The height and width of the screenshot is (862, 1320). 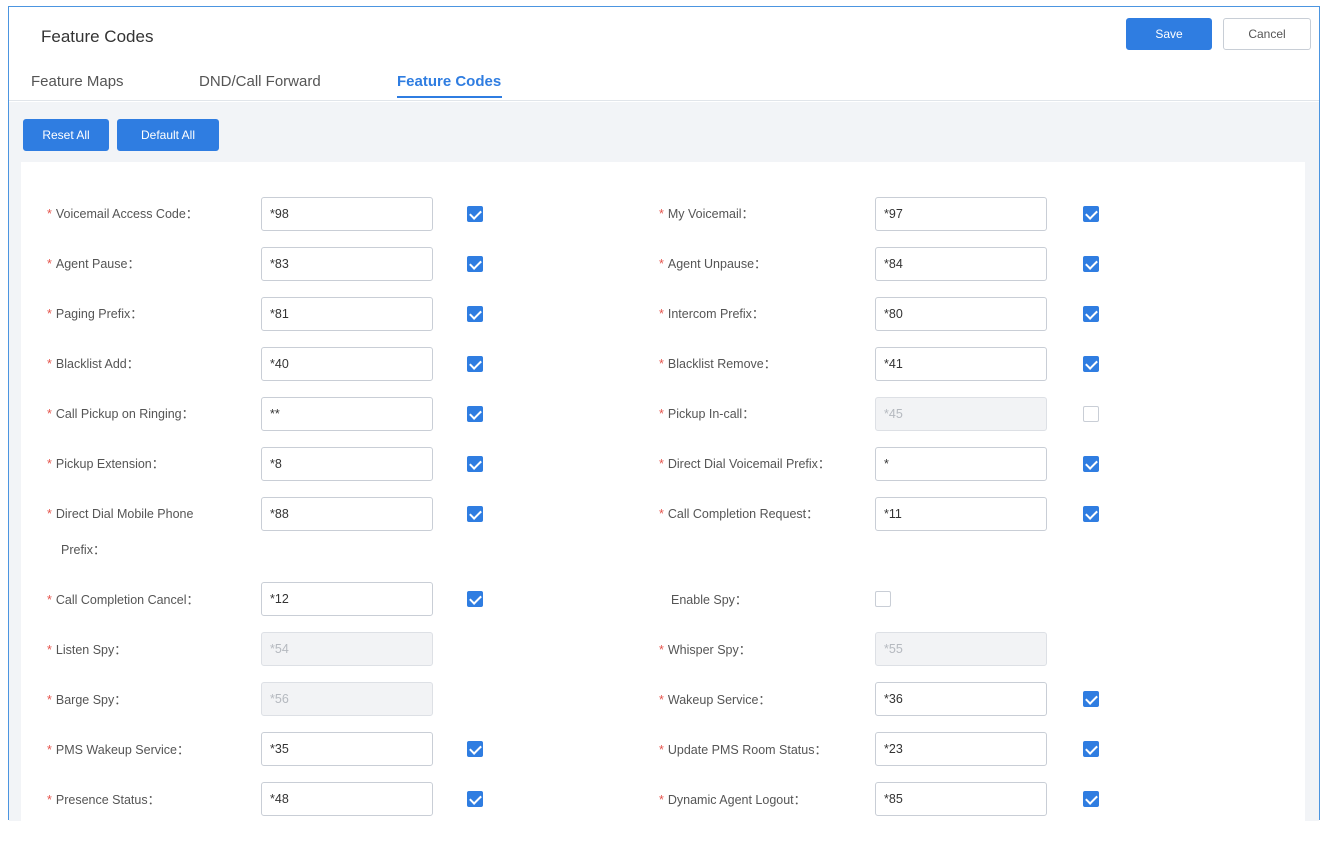 I want to click on wakeup-service-checkbox, so click(x=1091, y=699).